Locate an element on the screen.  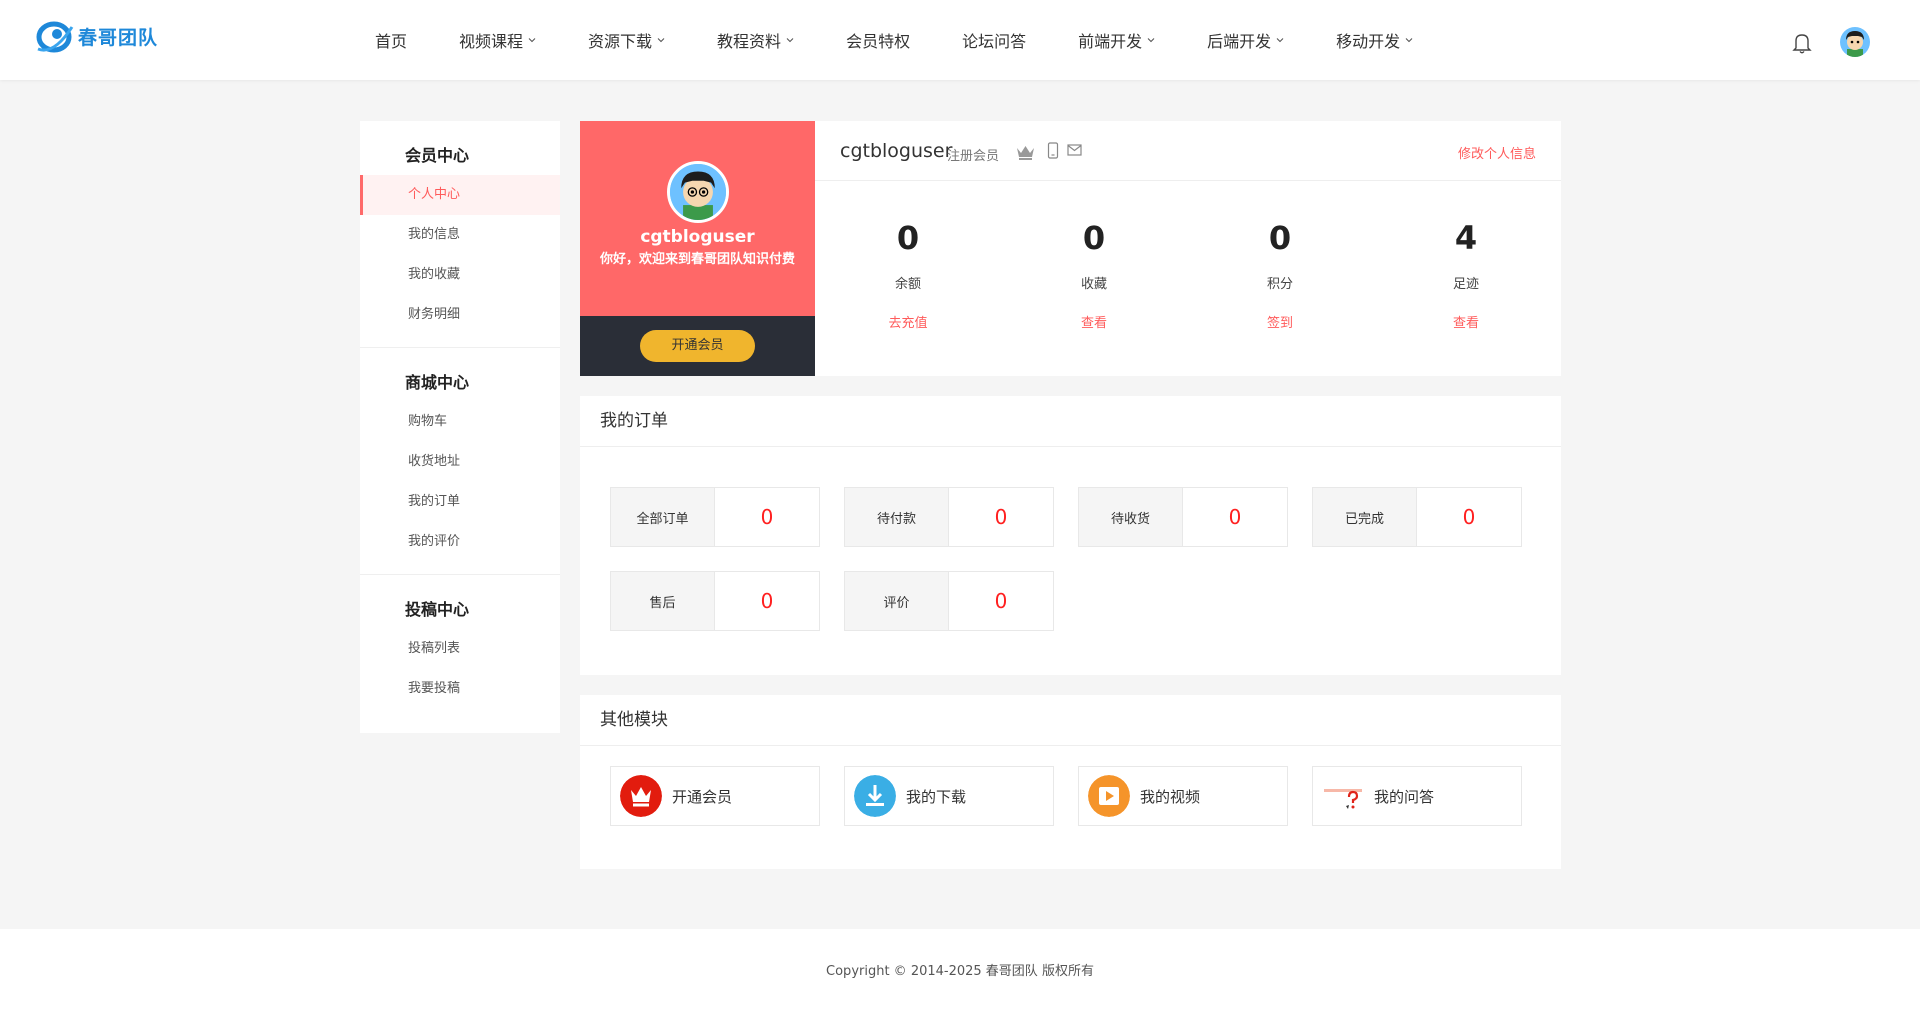
nav-label: 会员特权 is located at coordinates (878, 41).